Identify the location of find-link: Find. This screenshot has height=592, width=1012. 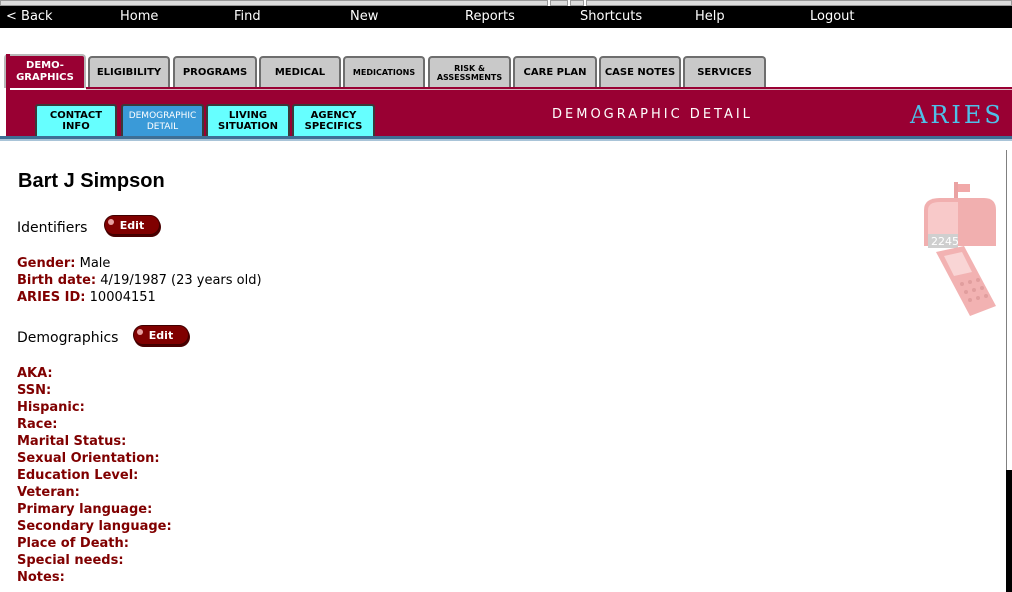
(247, 17).